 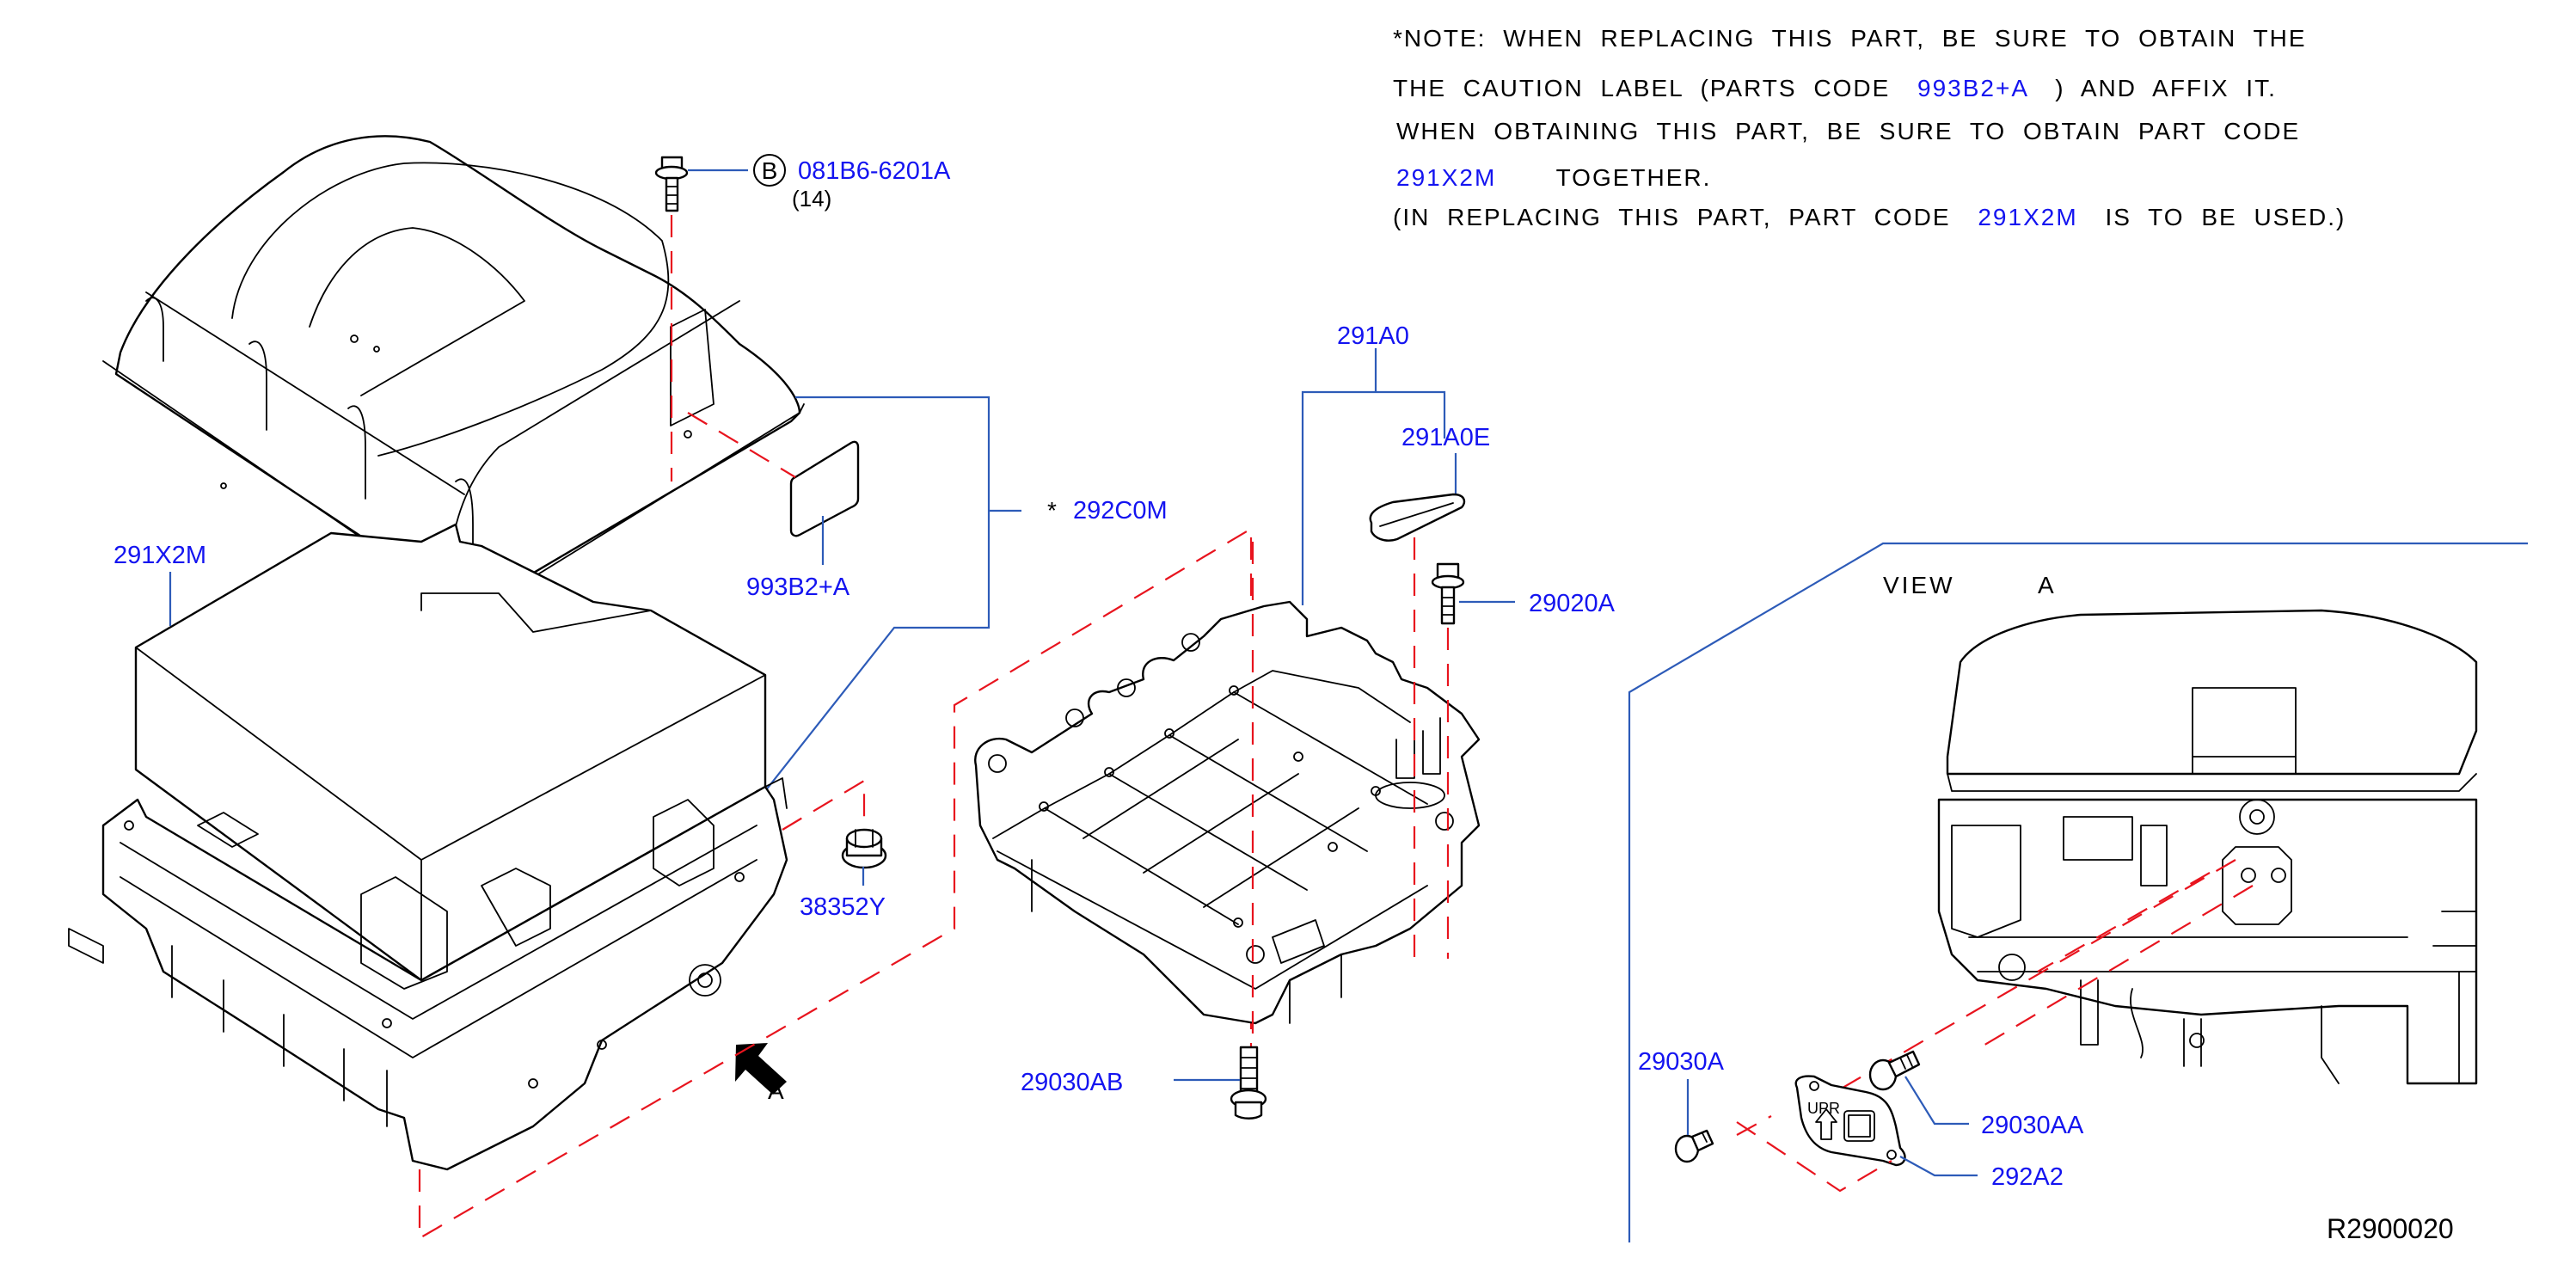 I want to click on bolt-29020a, so click(x=1448, y=593).